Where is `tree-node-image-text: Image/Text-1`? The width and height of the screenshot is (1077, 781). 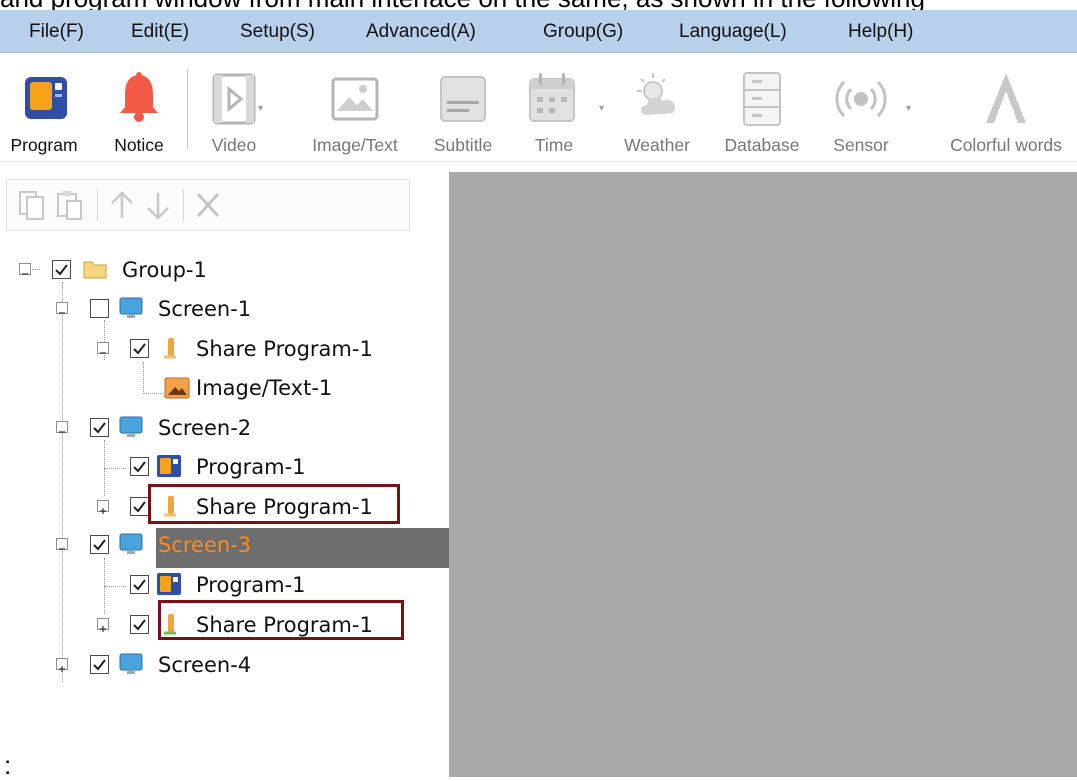 tree-node-image-text: Image/Text-1 is located at coordinates (224, 389).